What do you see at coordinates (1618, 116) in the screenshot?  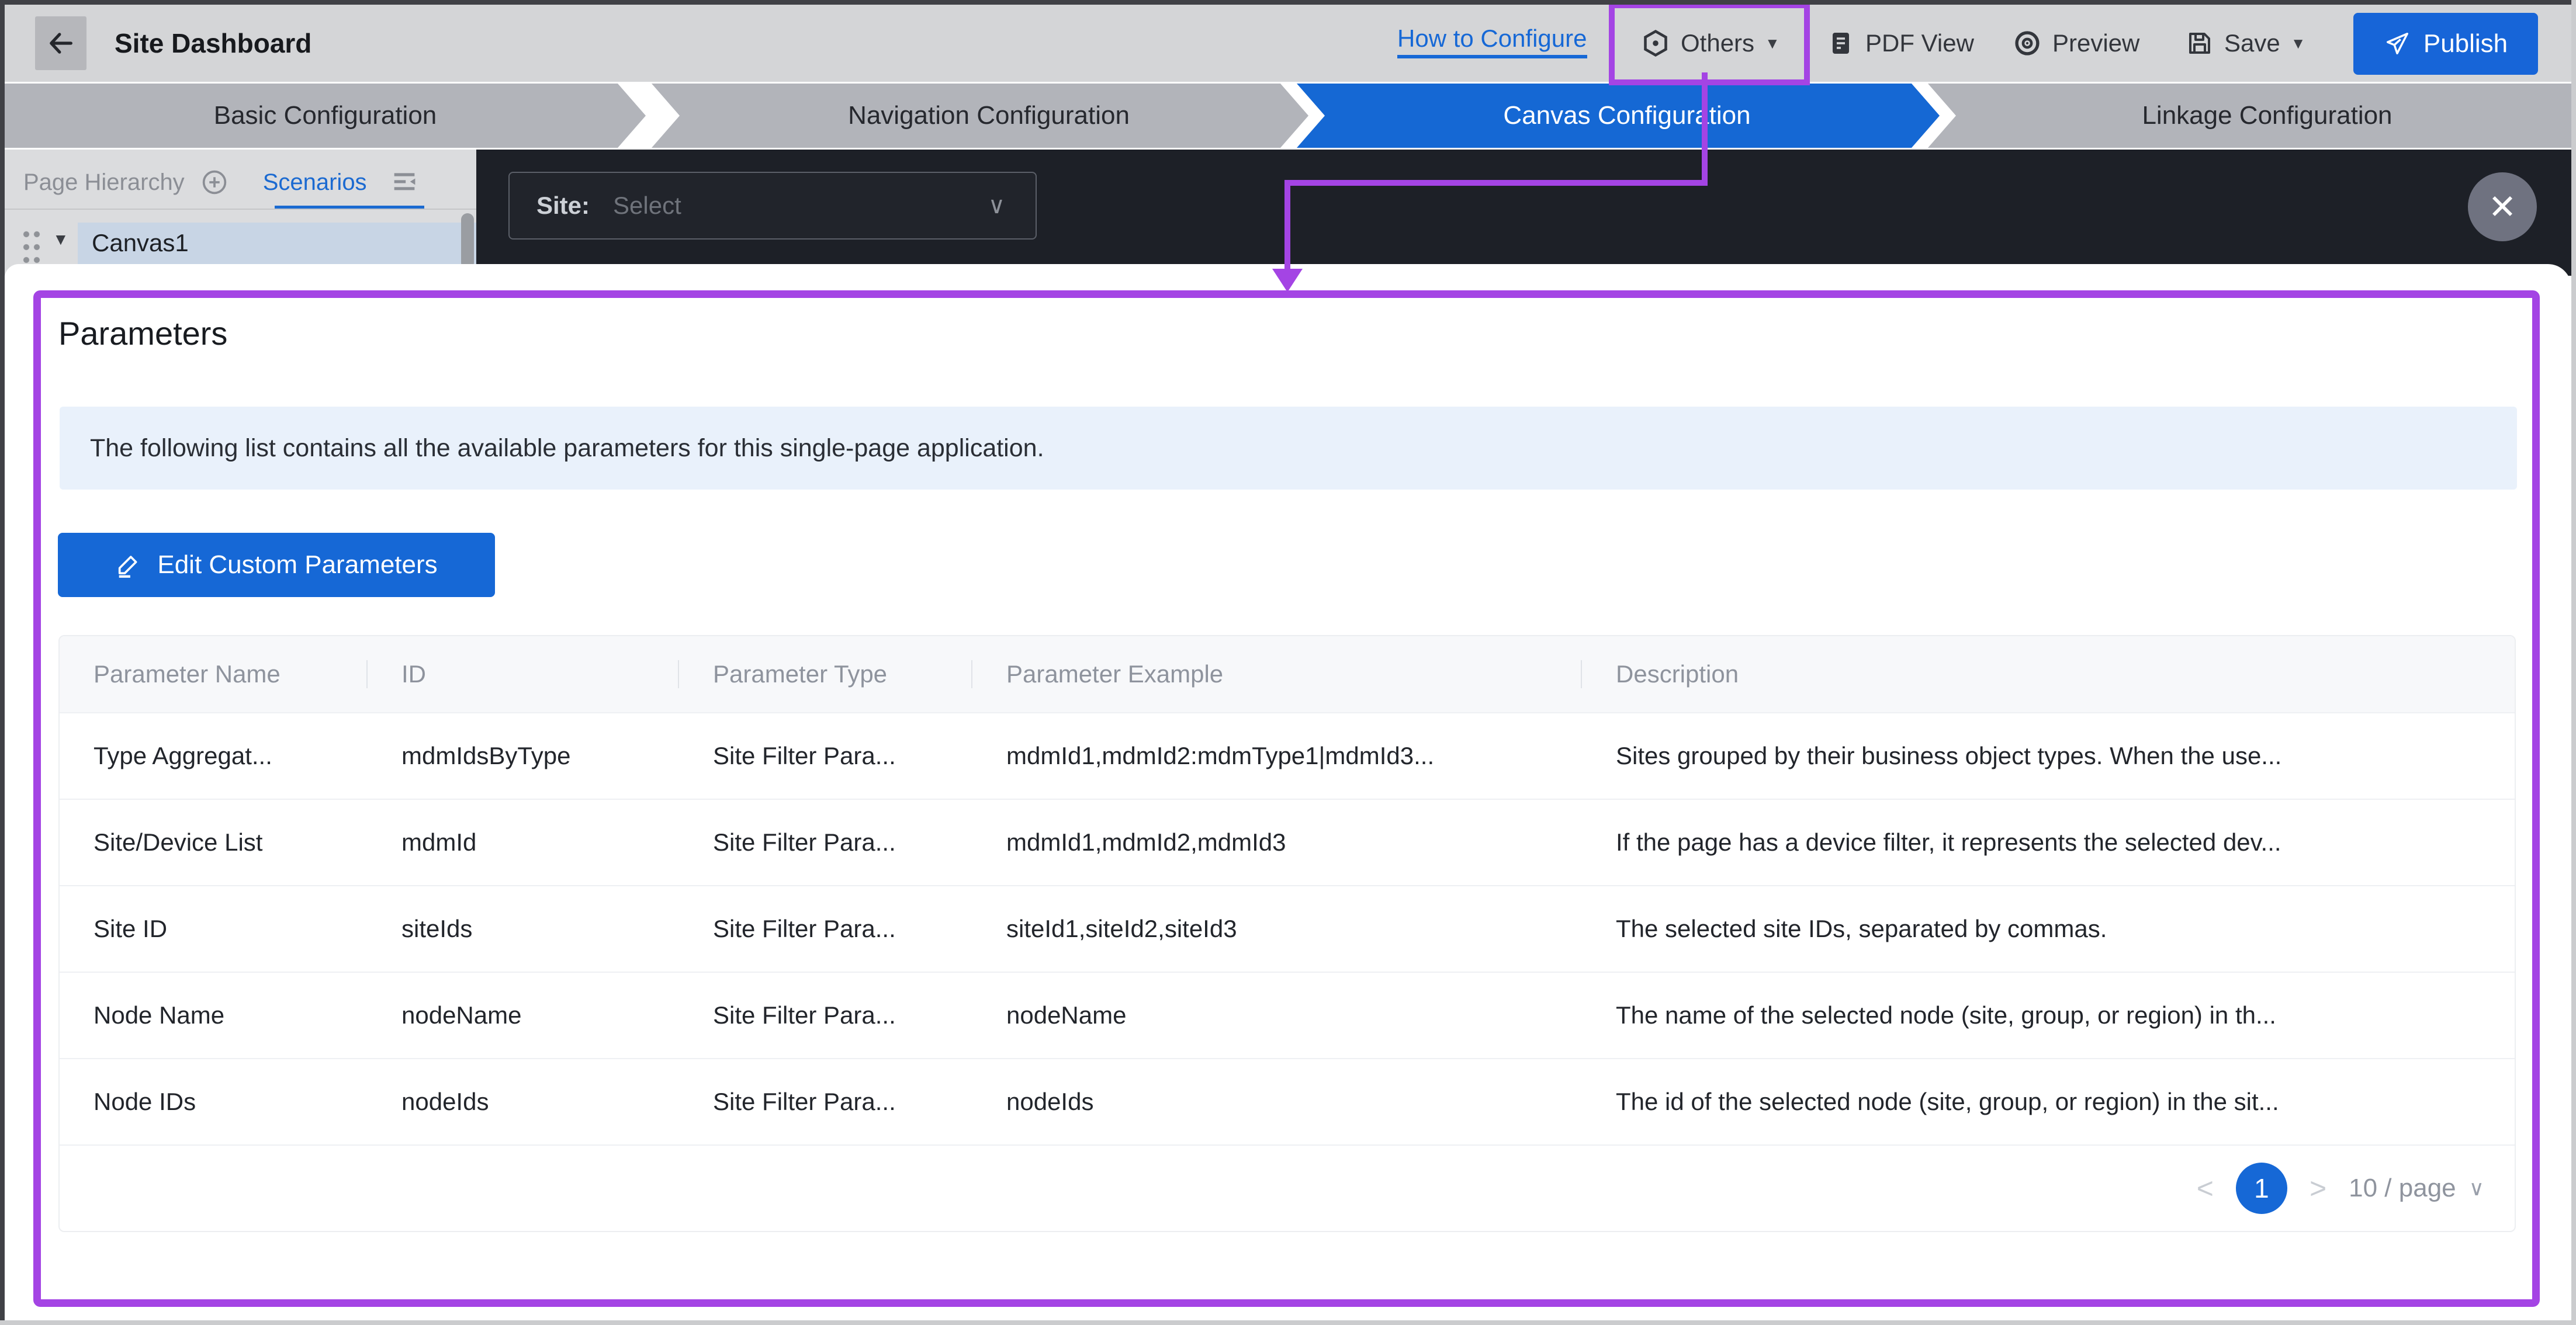 I see `tab-canvas-configuration: Canvas Configuration` at bounding box center [1618, 116].